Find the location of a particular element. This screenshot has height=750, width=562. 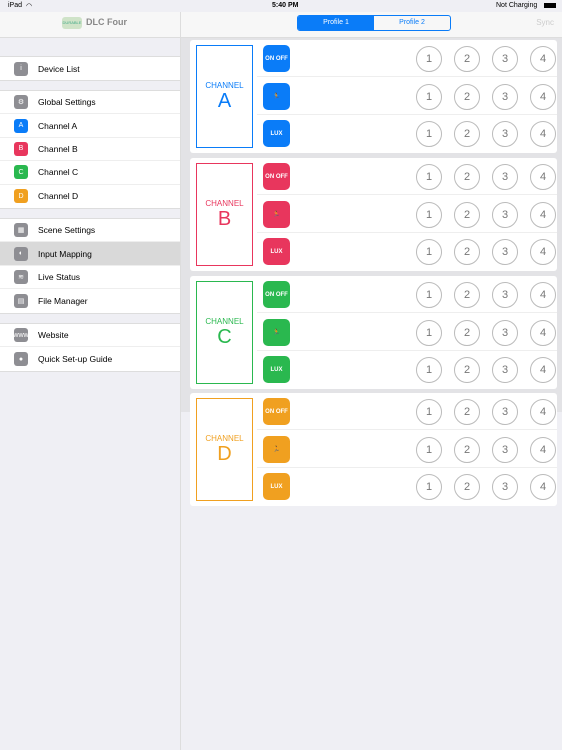

sidebar-item-device-list: i Device List is located at coordinates (90, 68).